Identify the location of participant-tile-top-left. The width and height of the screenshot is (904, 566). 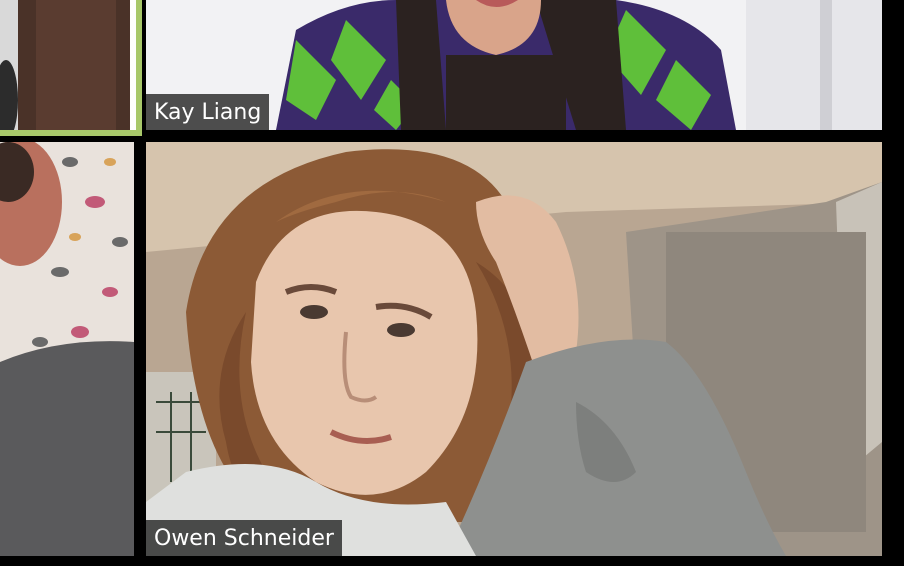
(71, 68).